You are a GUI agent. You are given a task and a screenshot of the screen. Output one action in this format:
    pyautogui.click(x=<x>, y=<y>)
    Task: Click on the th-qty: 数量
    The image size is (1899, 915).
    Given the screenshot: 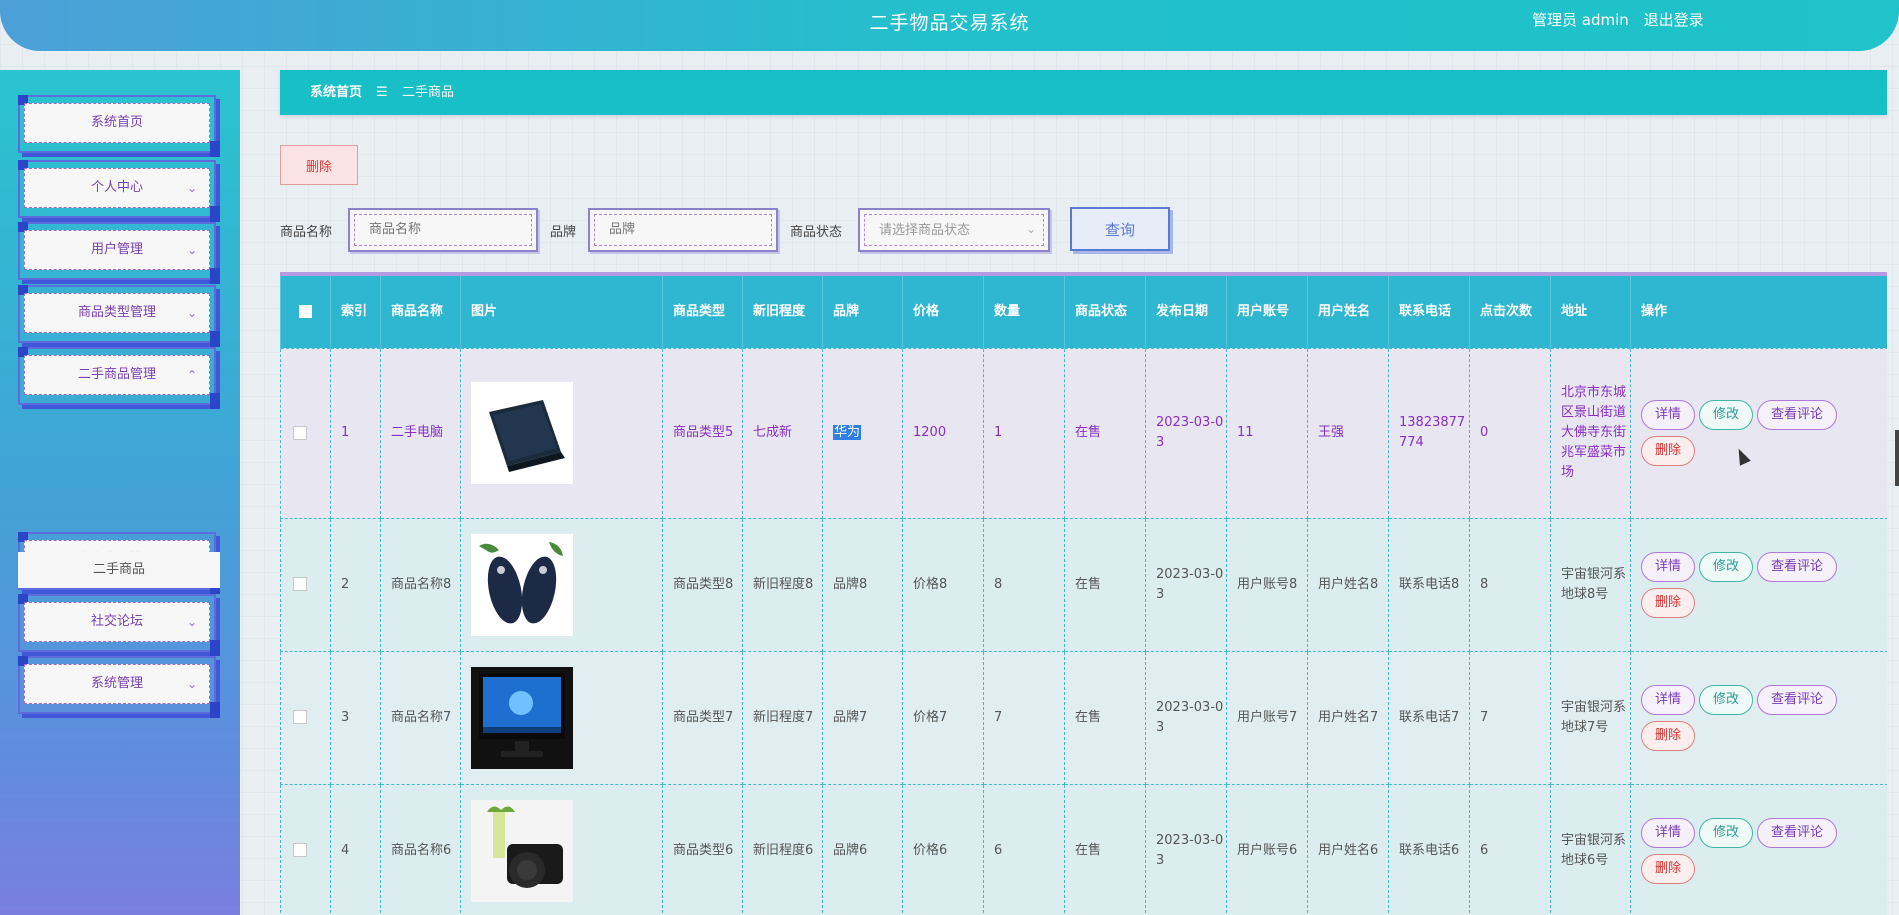 What is the action you would take?
    pyautogui.click(x=1024, y=312)
    